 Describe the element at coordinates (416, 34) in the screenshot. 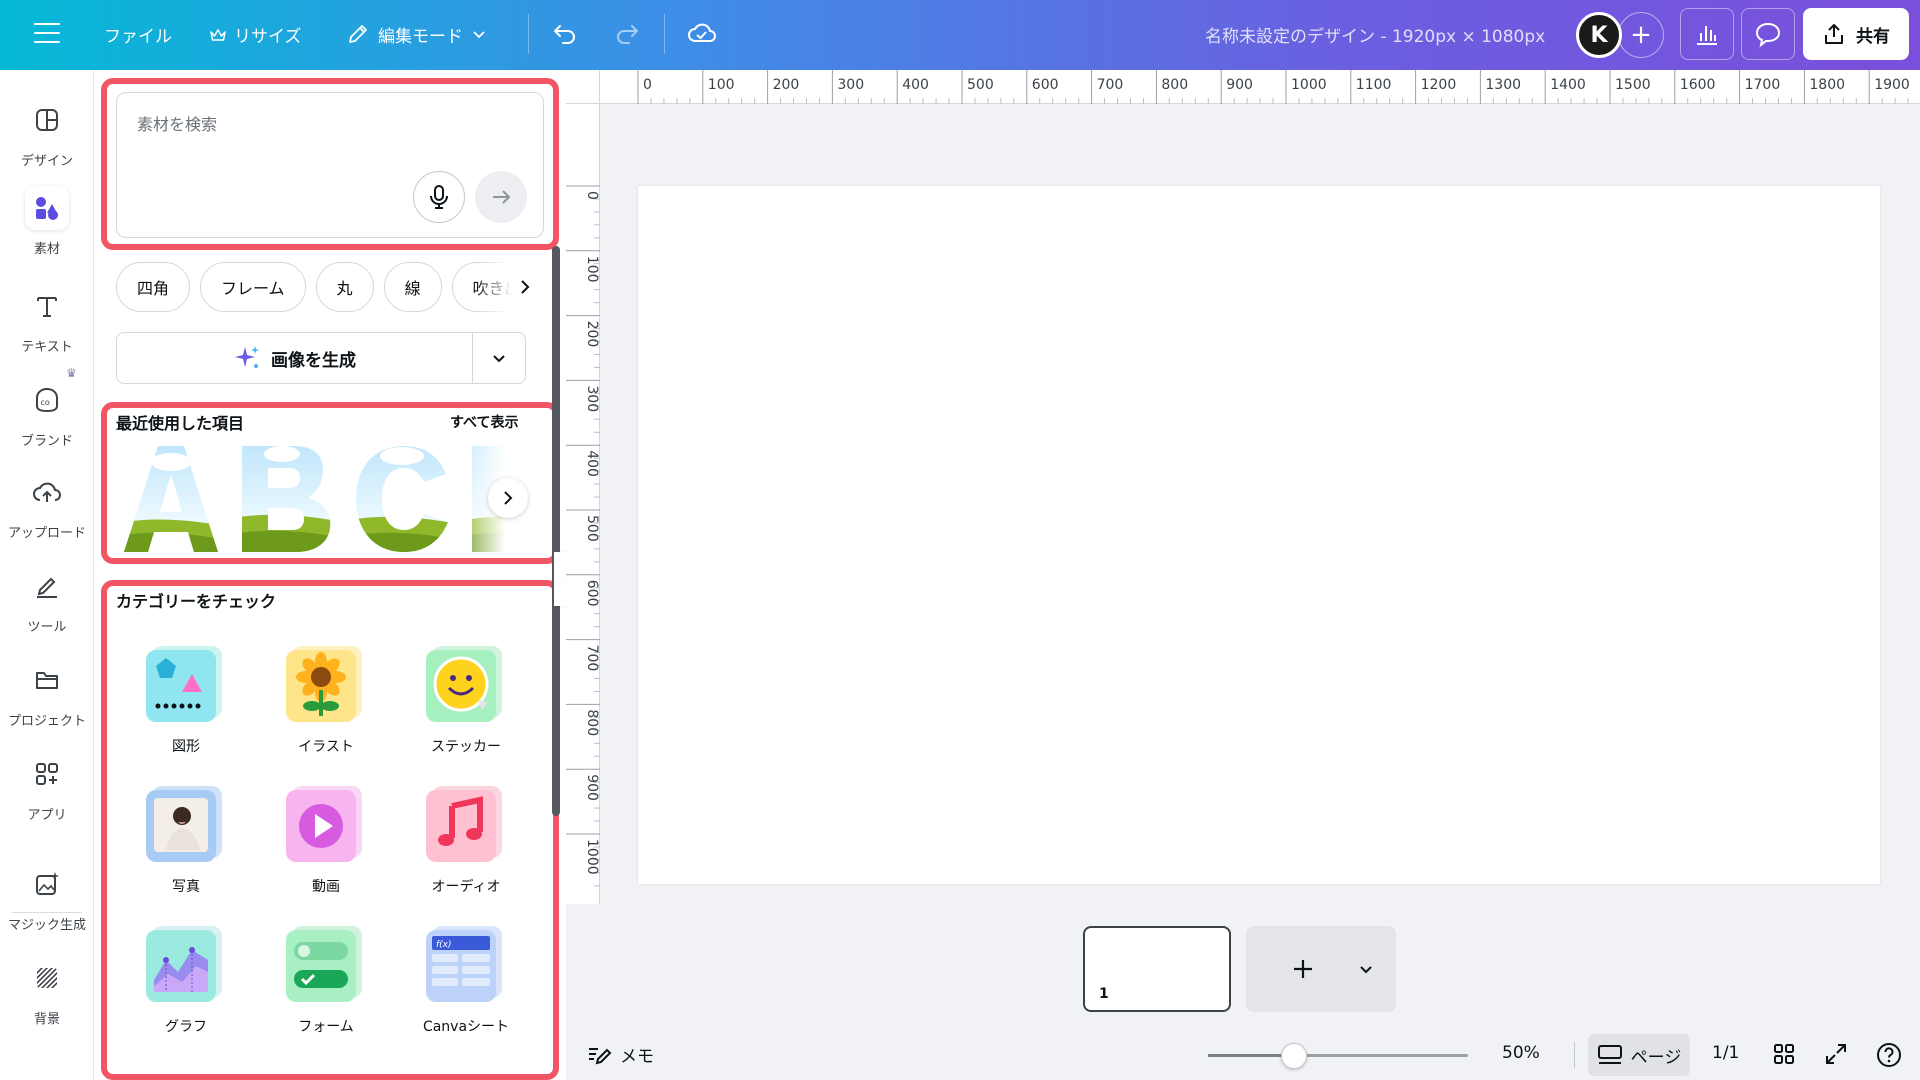

I see `edit-mode-dropdown: 編集モード` at that location.